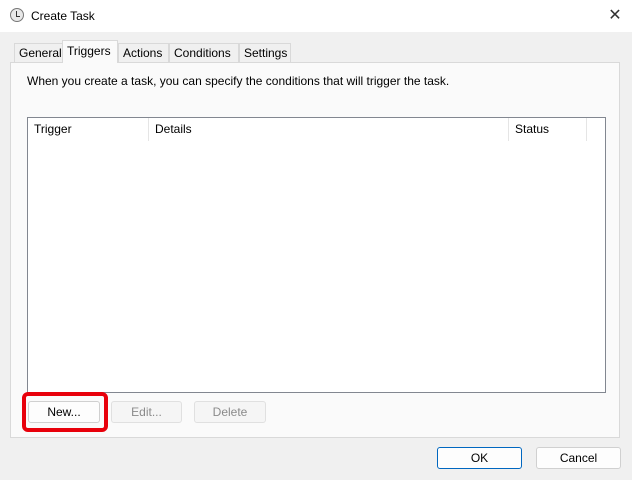  I want to click on column-header-details: Details, so click(329, 129).